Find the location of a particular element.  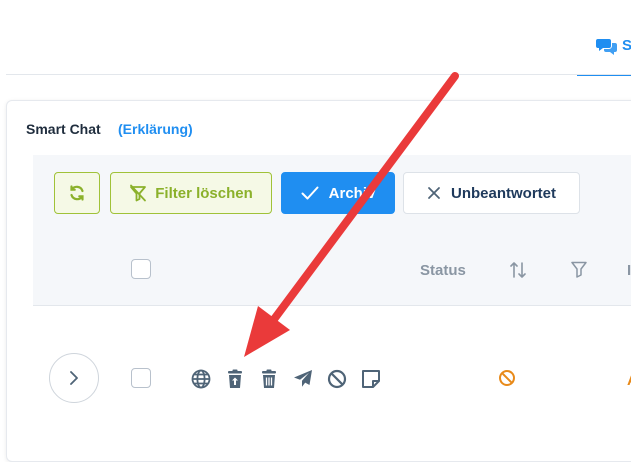

filter-slash-icon is located at coordinates (138, 193).